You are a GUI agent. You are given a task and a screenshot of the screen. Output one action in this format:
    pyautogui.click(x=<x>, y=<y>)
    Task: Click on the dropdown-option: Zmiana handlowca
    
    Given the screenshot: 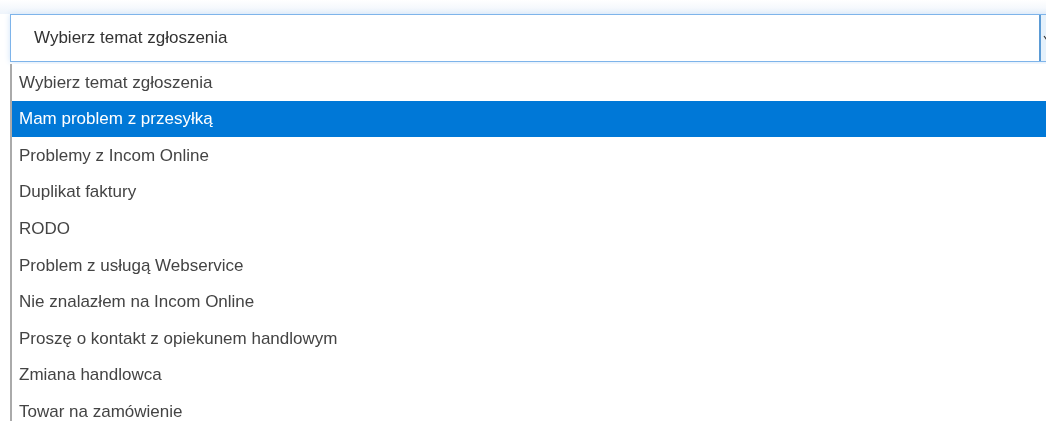 What is the action you would take?
    pyautogui.click(x=529, y=375)
    